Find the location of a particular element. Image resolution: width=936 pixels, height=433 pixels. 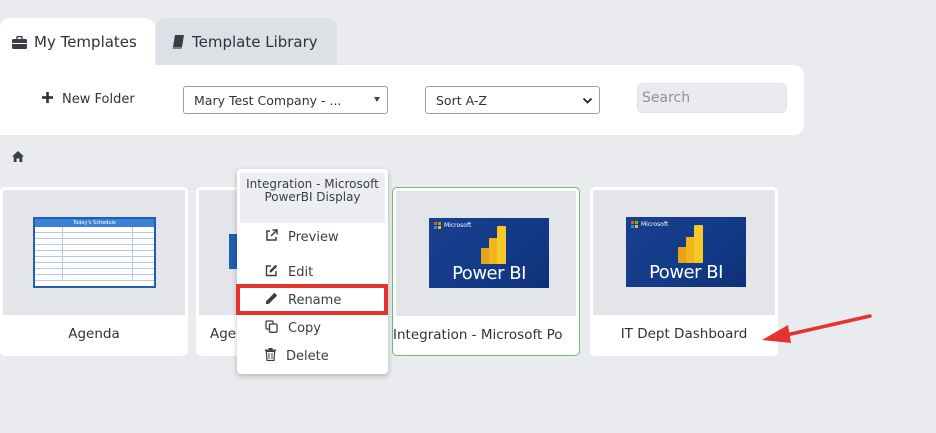

tab-template-library: Template Library is located at coordinates (246, 42).